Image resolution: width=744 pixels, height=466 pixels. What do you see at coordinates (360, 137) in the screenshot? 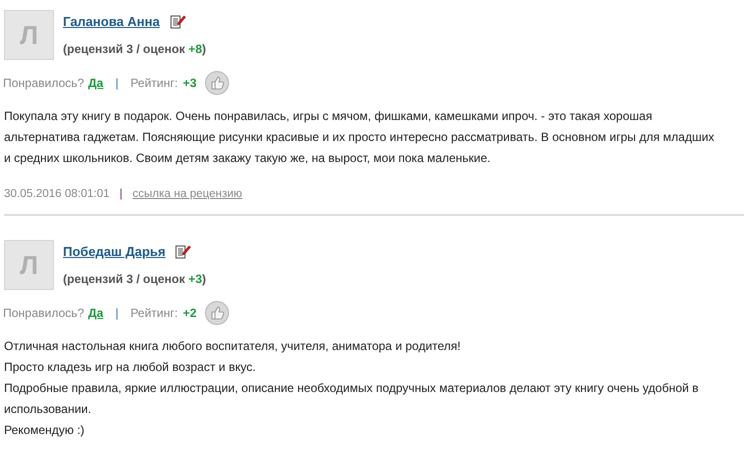
I see `review-text: Покупала эту книгу в подарок. Очень понравилась, игры с мячом, фишками, камешками ипроч. - это такая хорошая альтернатива гаджетам. Поясняющие рисунки красивые и их просто интересно рассматривать. В основном игры для младших и средних школьников. Своим детям закажу такую же, на вырост, мои пока маленькие.` at bounding box center [360, 137].